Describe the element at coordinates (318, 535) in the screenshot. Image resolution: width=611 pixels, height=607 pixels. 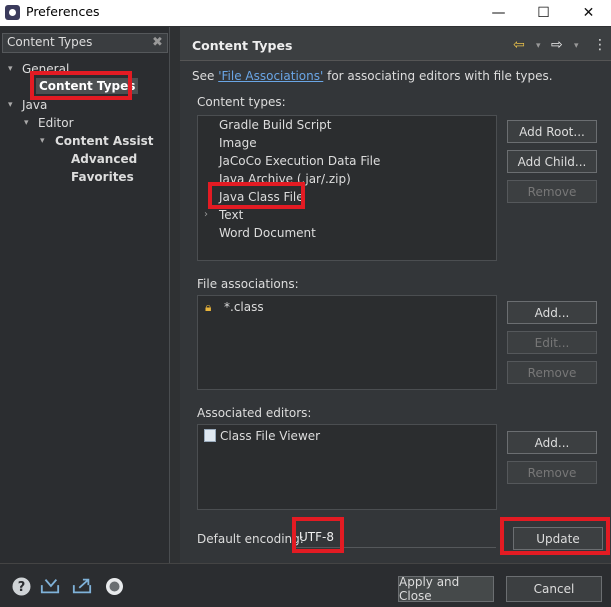
I see `highlight-encoding-value` at that location.